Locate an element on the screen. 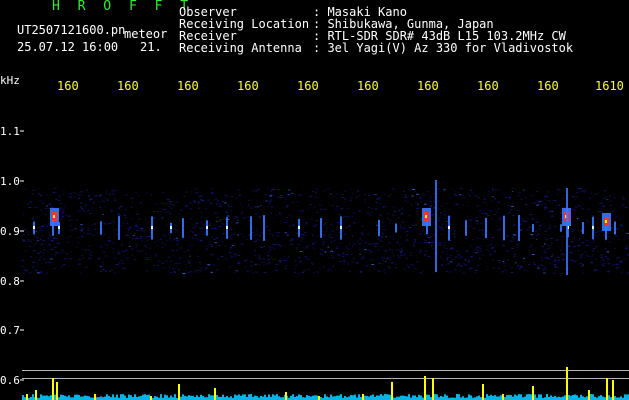  level-spike is located at coordinates (27, 397).